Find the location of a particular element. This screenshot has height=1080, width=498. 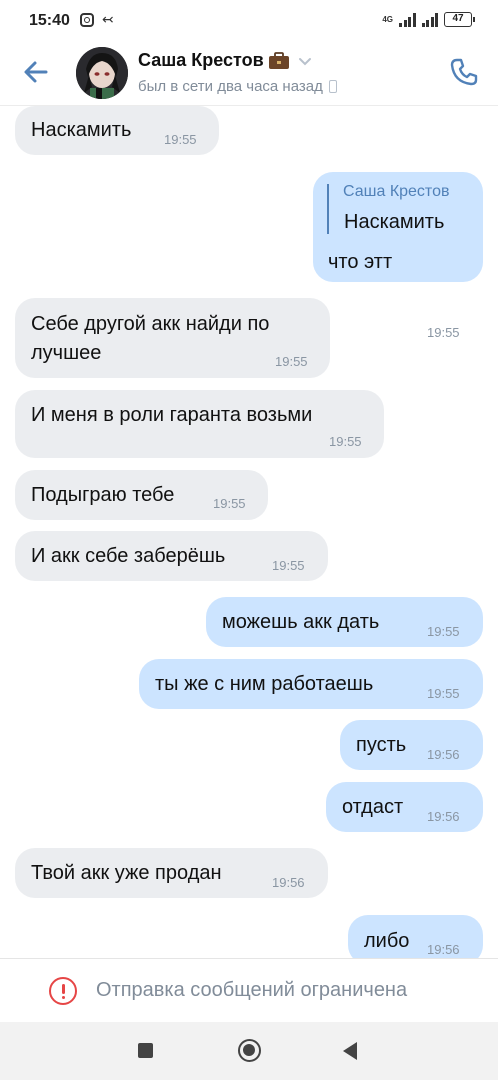

status-icons: 4G 47 is located at coordinates (428, 19).